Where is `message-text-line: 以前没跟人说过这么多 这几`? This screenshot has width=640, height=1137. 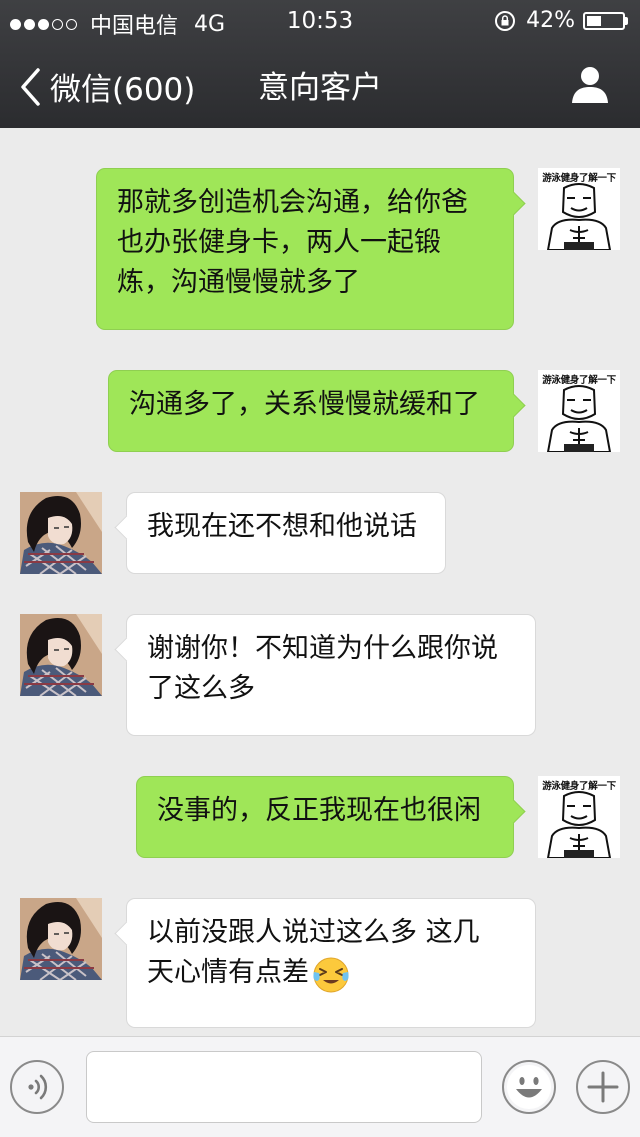
message-text-line: 以前没跟人说过这么多 这几 is located at coordinates (331, 933).